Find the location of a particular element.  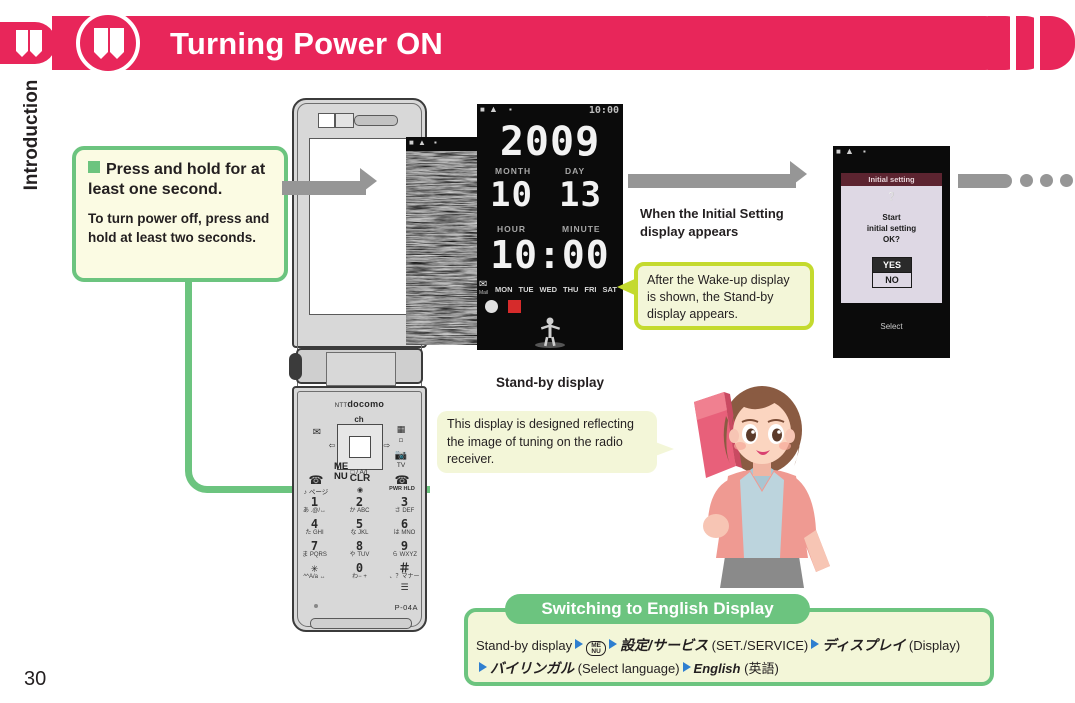

initial-setting-title: Initial setting is located at coordinates (891, 179).